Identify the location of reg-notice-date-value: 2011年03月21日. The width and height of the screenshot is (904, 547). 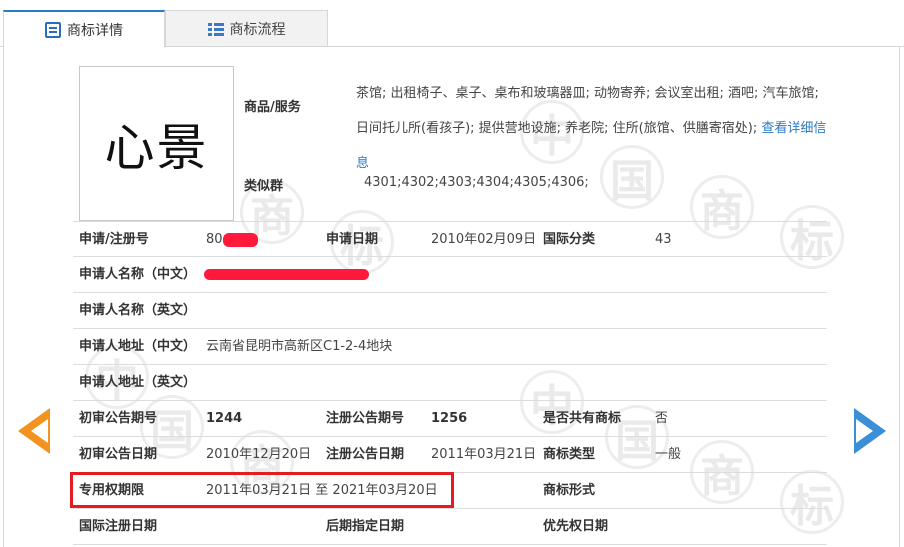
(484, 454).